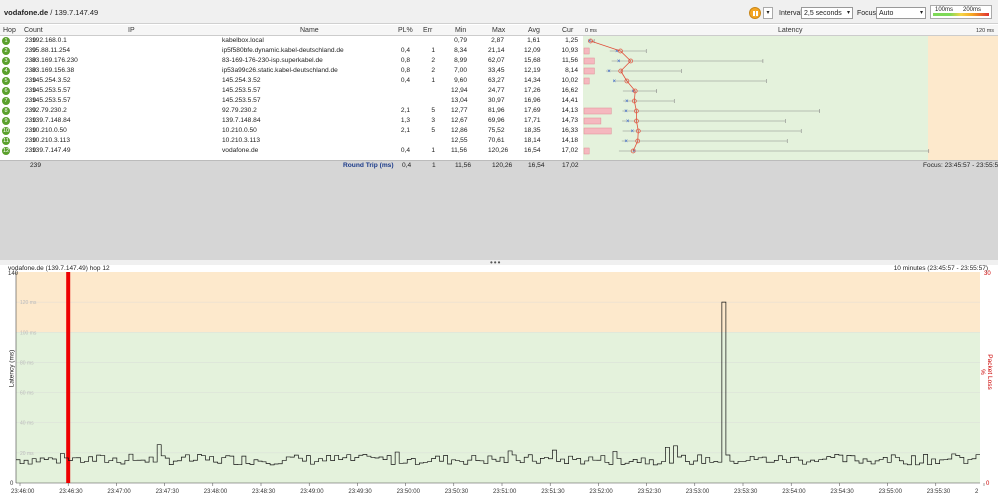 The height and width of the screenshot is (495, 998). What do you see at coordinates (891, 492) in the screenshot?
I see `x-tick-label: 23:55:00` at bounding box center [891, 492].